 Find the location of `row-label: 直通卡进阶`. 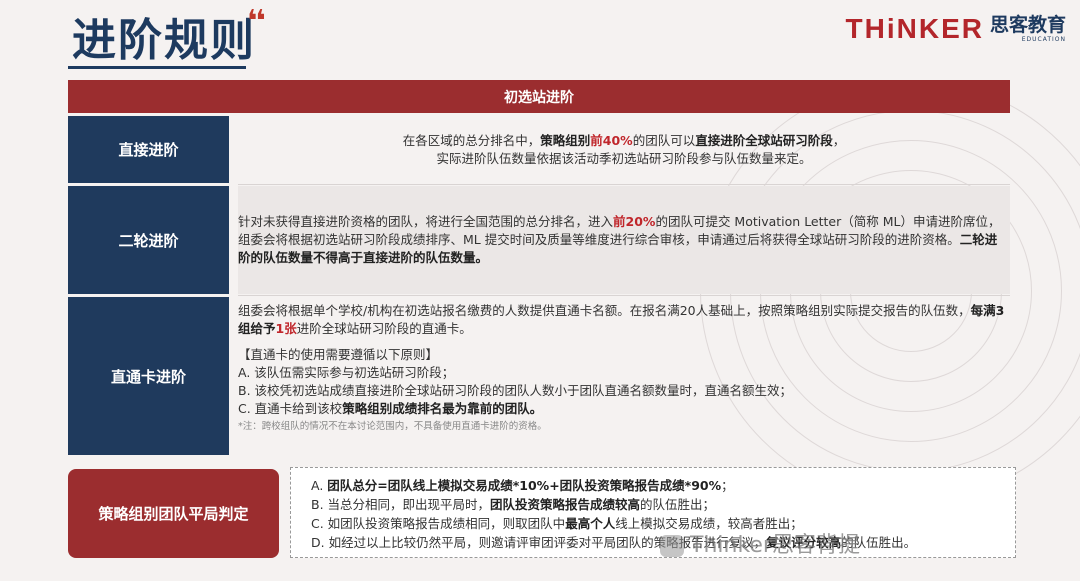

row-label: 直通卡进阶 is located at coordinates (148, 376).